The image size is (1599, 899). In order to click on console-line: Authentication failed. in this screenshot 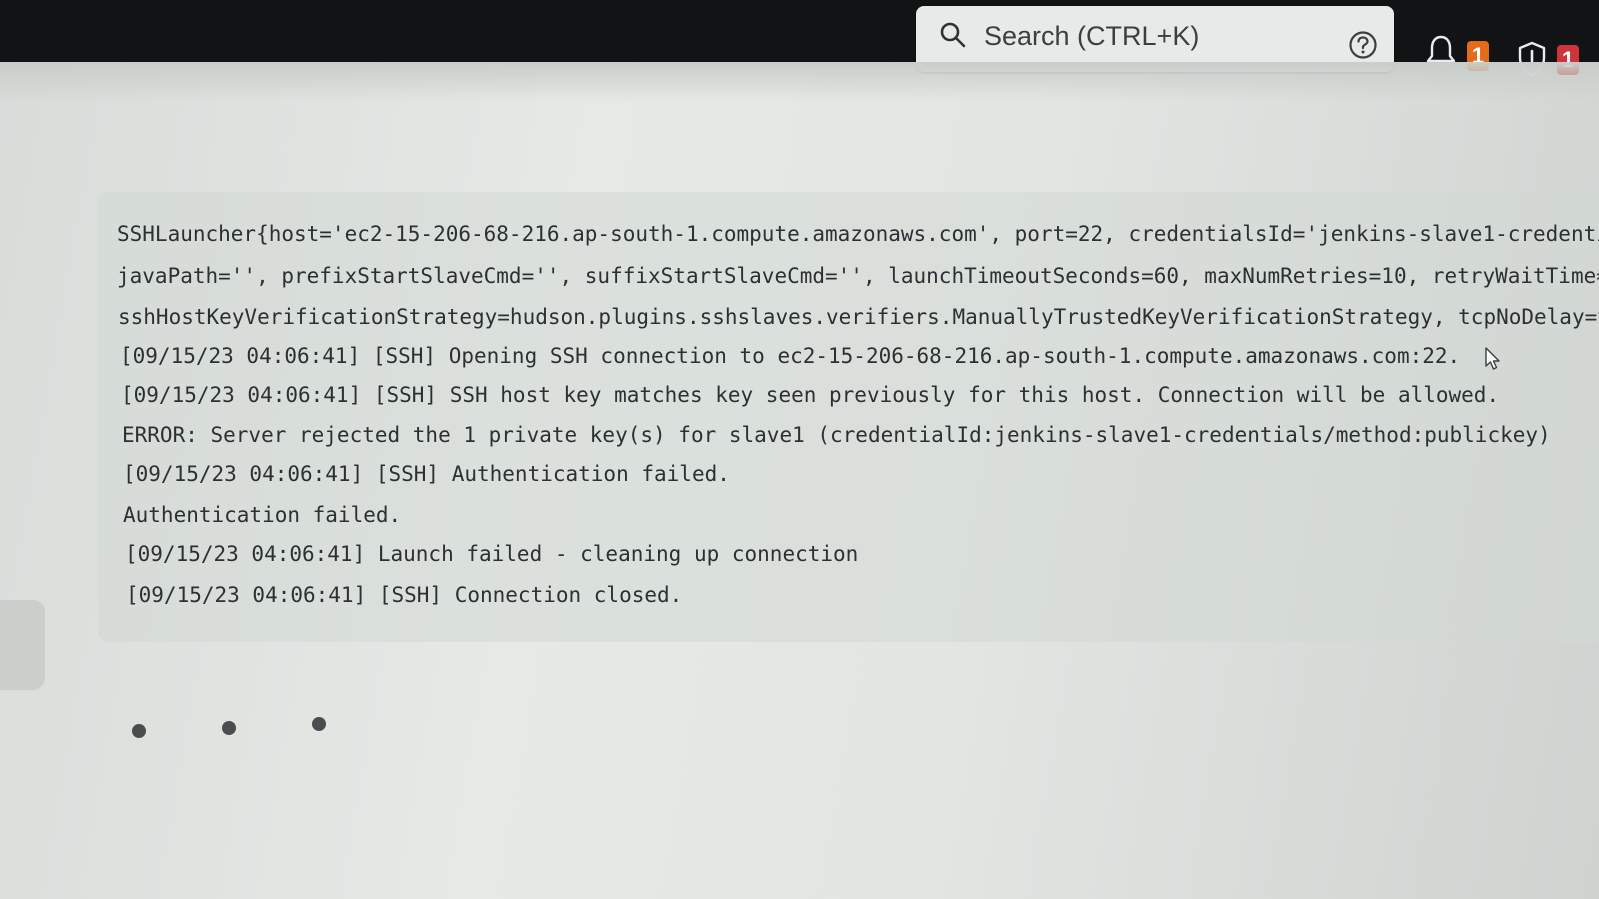, I will do `click(262, 515)`.